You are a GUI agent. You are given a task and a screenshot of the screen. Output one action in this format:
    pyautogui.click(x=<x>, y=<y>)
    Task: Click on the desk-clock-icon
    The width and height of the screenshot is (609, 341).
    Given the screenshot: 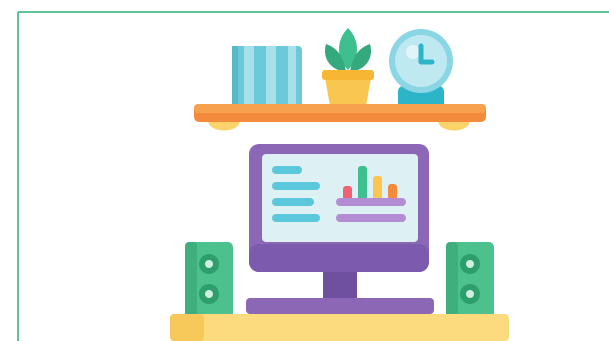 What is the action you would take?
    pyautogui.click(x=421, y=68)
    